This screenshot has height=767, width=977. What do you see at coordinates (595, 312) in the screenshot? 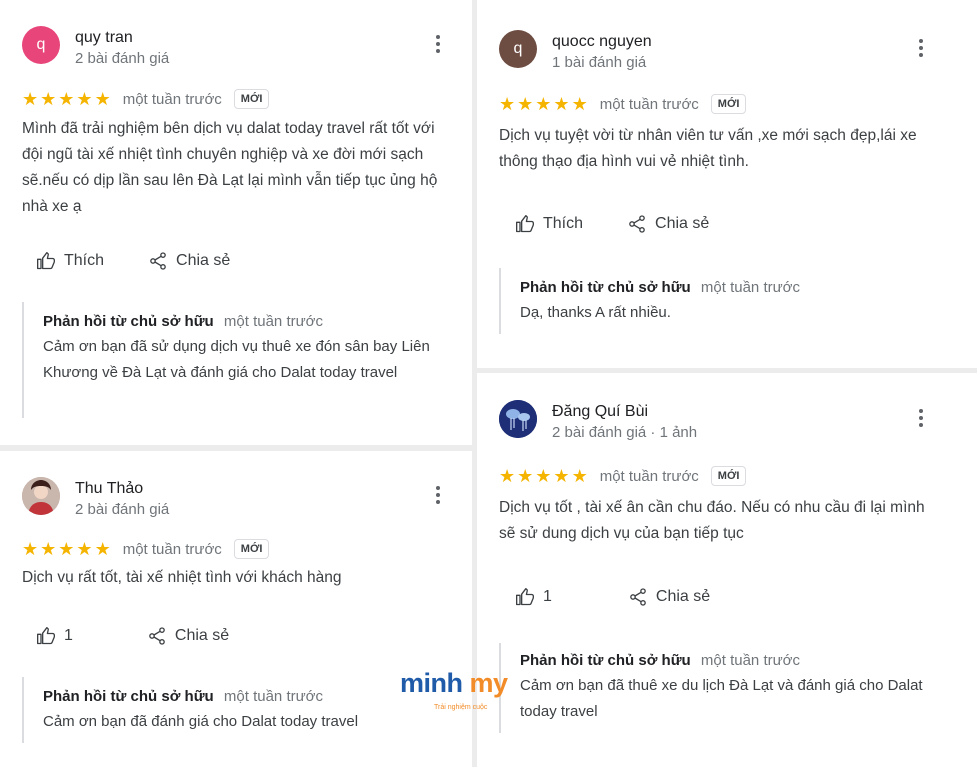
I see `owner-reply-text: Dạ, thanks A rất nhiều.` at bounding box center [595, 312].